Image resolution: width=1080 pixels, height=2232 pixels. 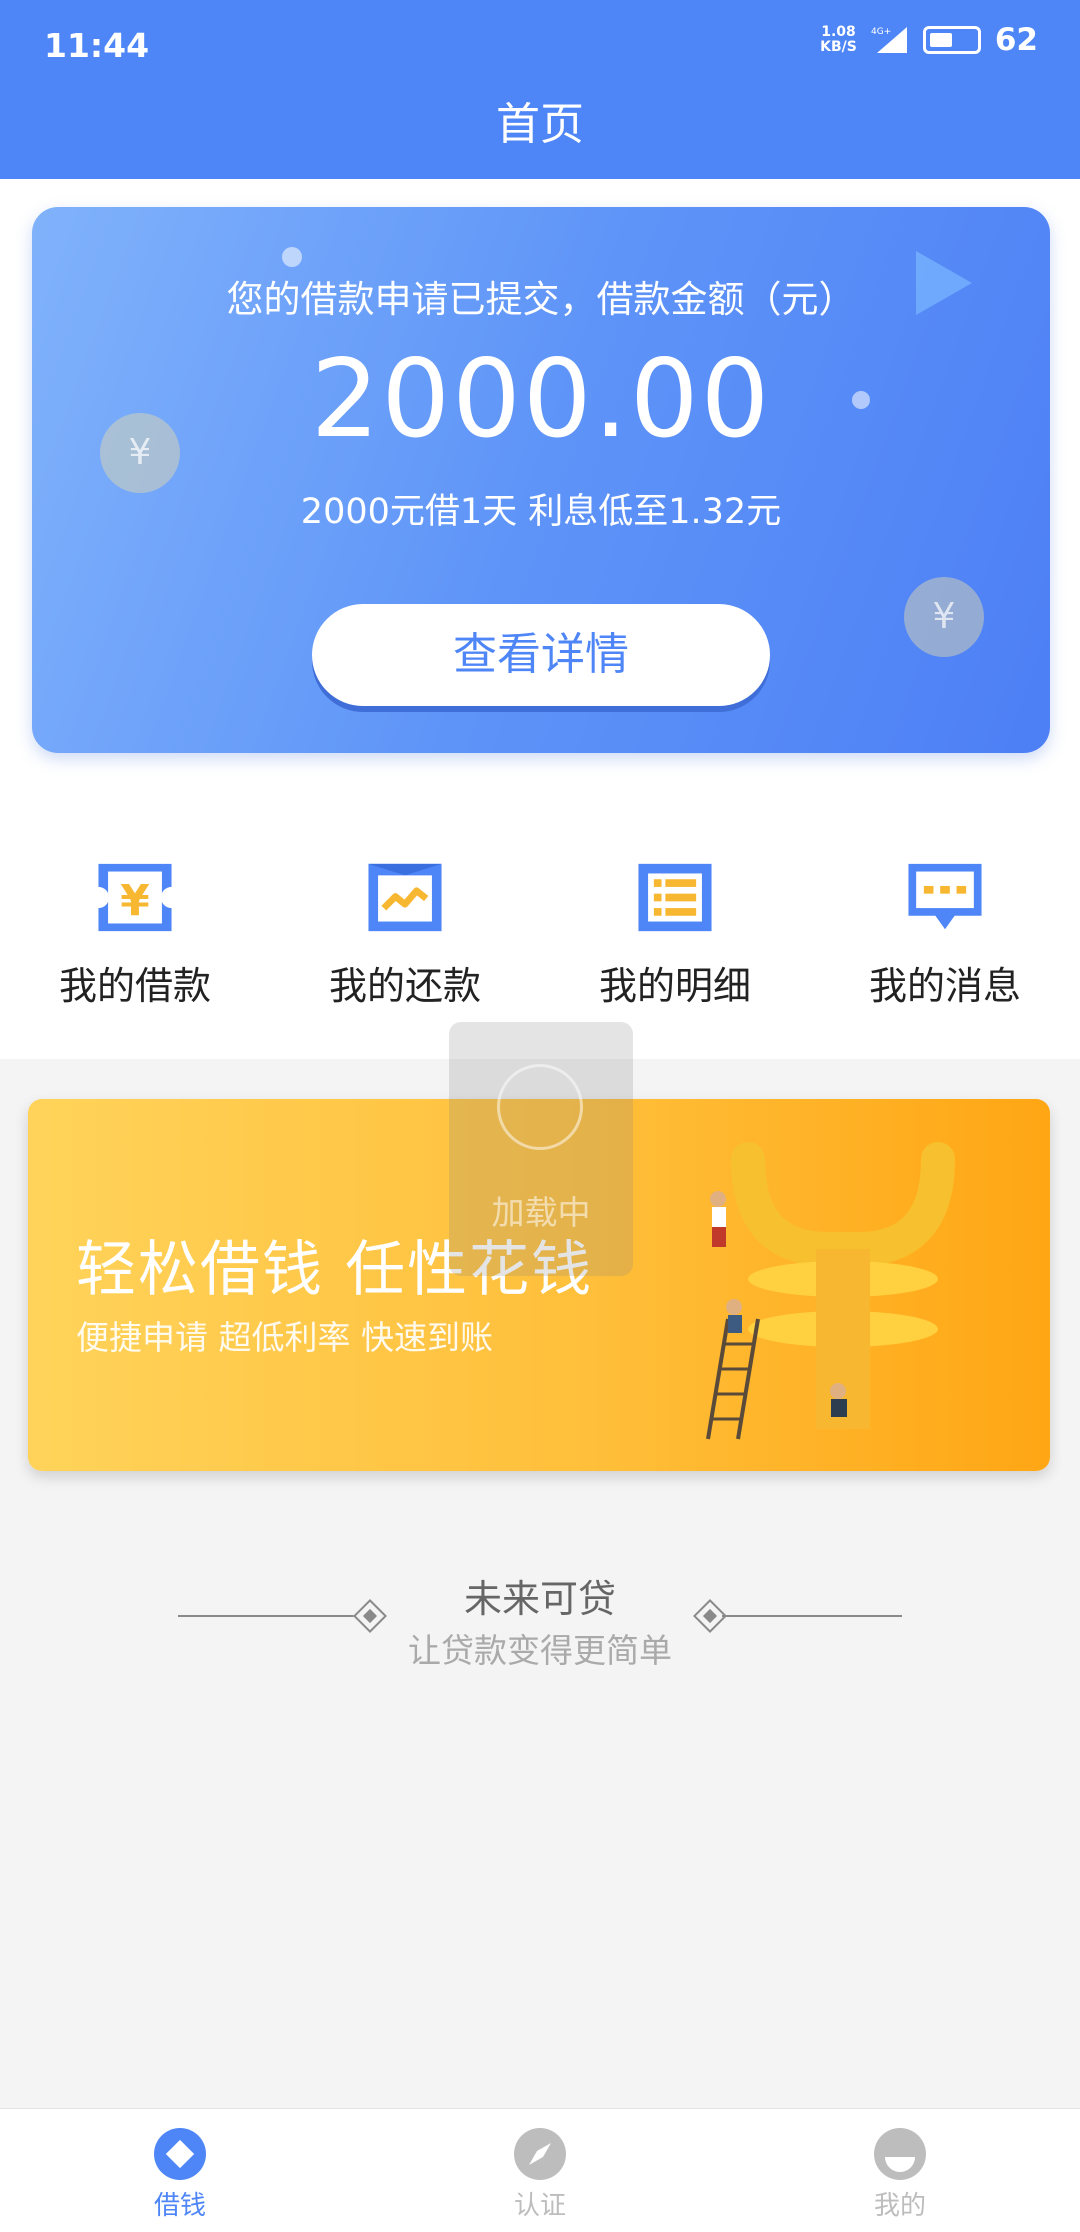 What do you see at coordinates (97, 45) in the screenshot?
I see `status-time: 11:44` at bounding box center [97, 45].